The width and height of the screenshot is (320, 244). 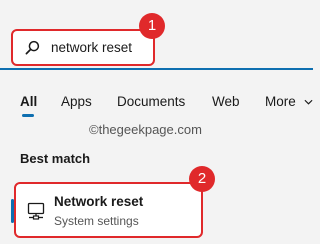 I want to click on search-input: network reset, so click(x=83, y=47).